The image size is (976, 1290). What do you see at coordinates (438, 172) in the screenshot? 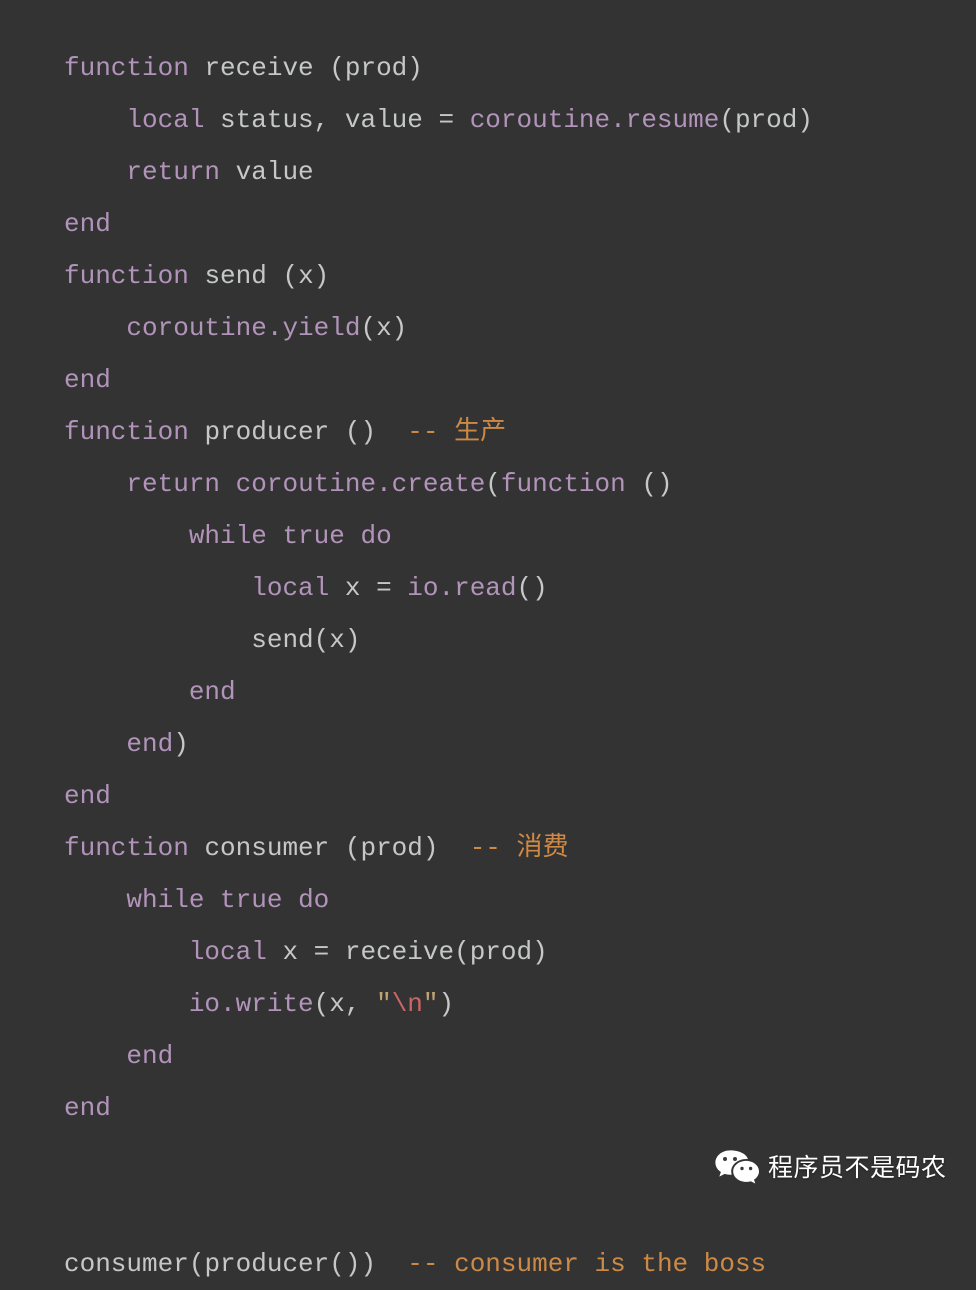
I see `code-line: return value` at bounding box center [438, 172].